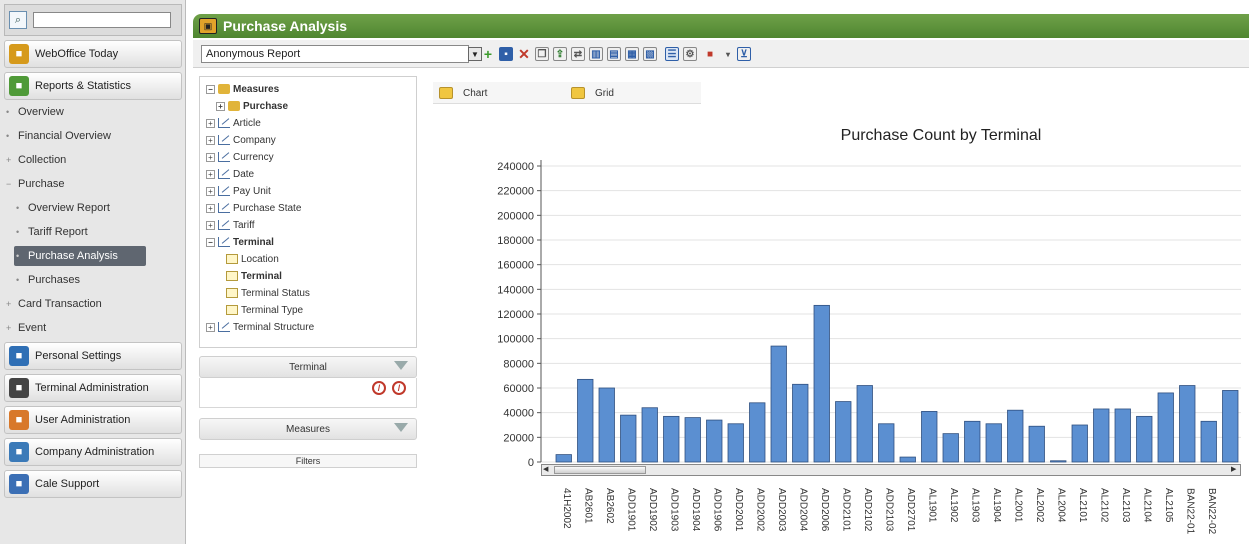 The width and height of the screenshot is (1249, 544). Describe the element at coordinates (506, 54) in the screenshot. I see `save-icon: ▪` at that location.